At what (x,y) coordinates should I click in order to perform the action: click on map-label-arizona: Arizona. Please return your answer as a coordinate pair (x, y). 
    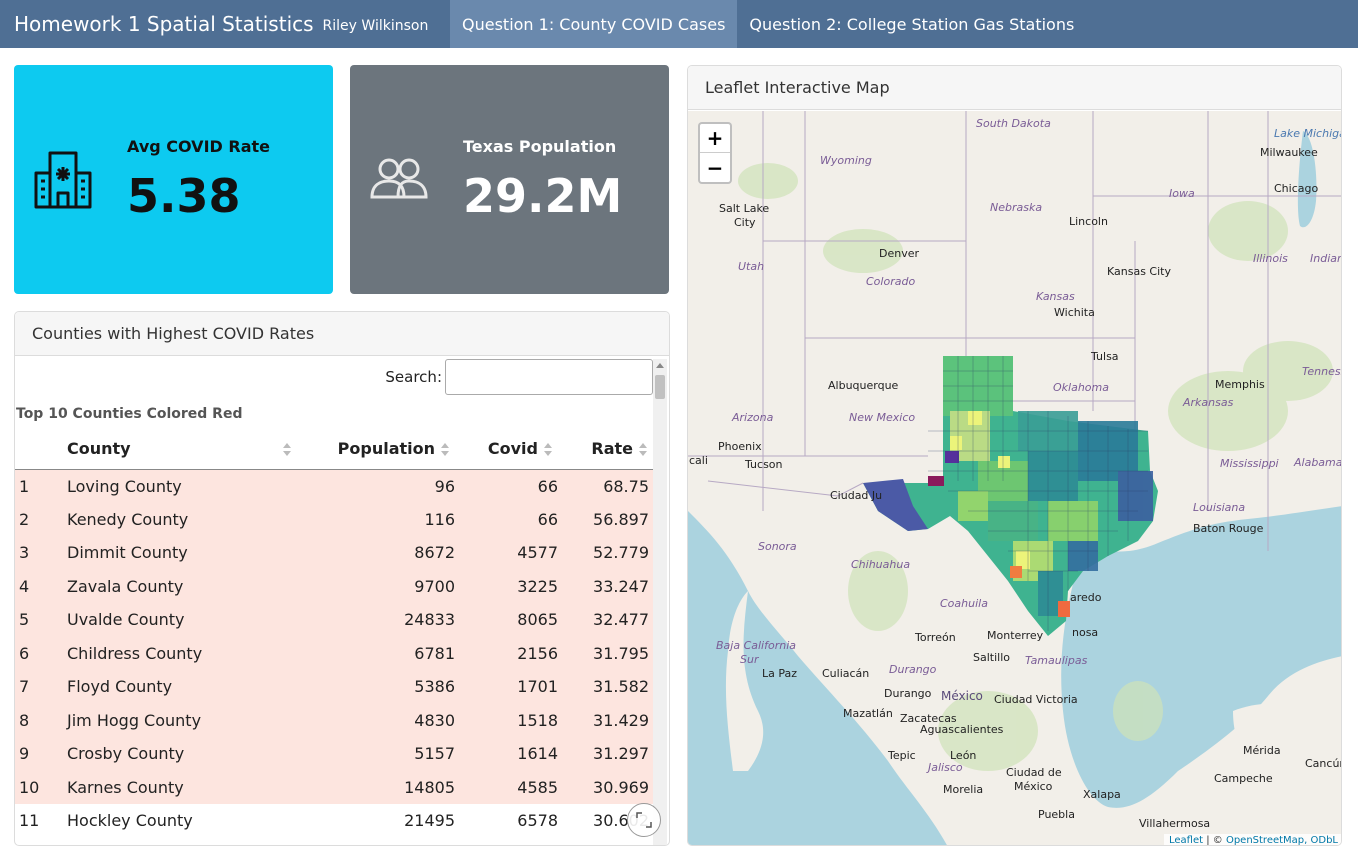
    Looking at the image, I should click on (752, 417).